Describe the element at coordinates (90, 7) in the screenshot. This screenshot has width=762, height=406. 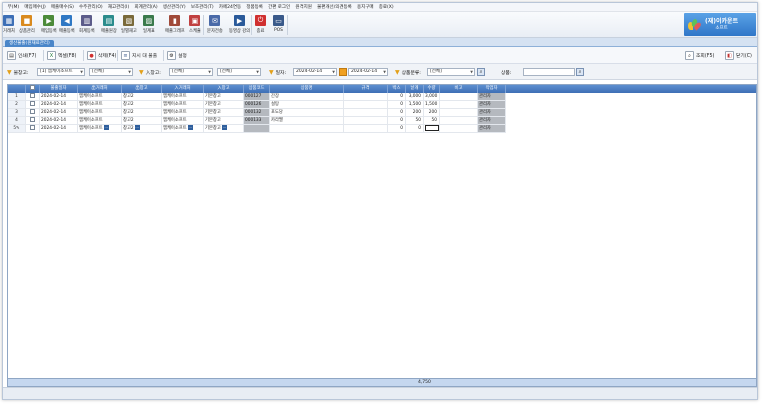
I see `menu-item: 수주관리(O)` at that location.